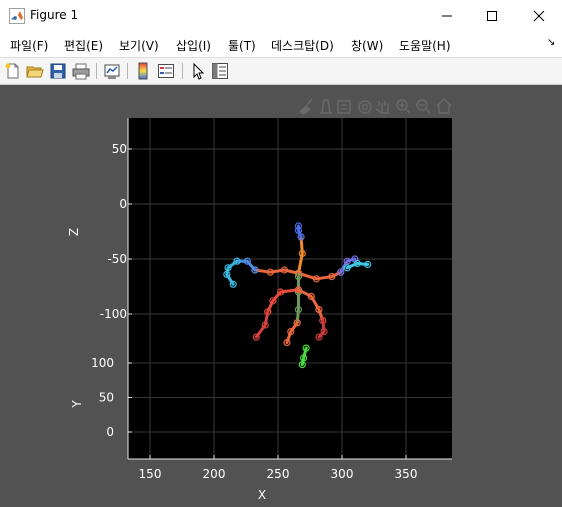 Image resolution: width=562 pixels, height=507 pixels. What do you see at coordinates (278, 474) in the screenshot?
I see `x-tick-label: 250` at bounding box center [278, 474].